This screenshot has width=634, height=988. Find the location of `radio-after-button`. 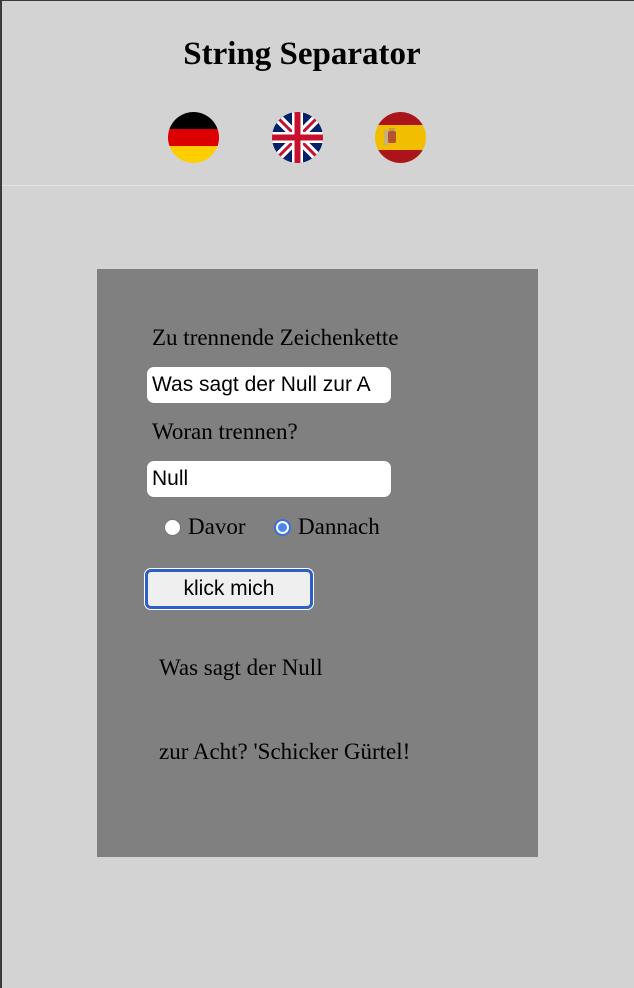

radio-after-button is located at coordinates (282, 527).